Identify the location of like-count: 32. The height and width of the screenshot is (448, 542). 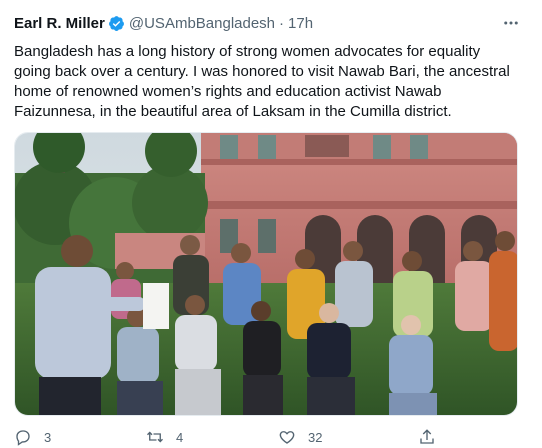
(315, 437).